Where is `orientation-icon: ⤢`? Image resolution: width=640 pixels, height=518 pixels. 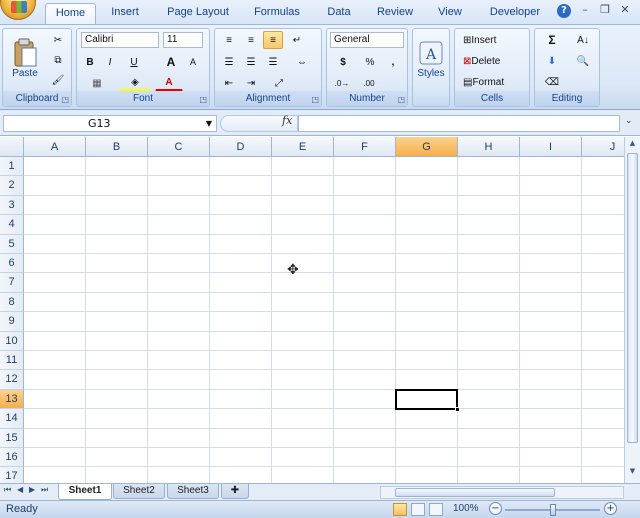 orientation-icon: ⤢ is located at coordinates (279, 83).